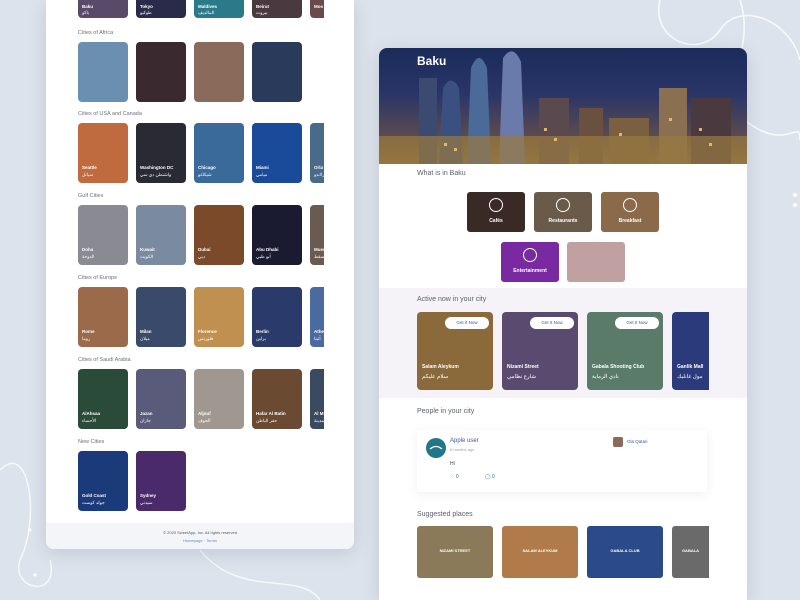  I want to click on city-name-arabic: أثينا, so click(317, 338).